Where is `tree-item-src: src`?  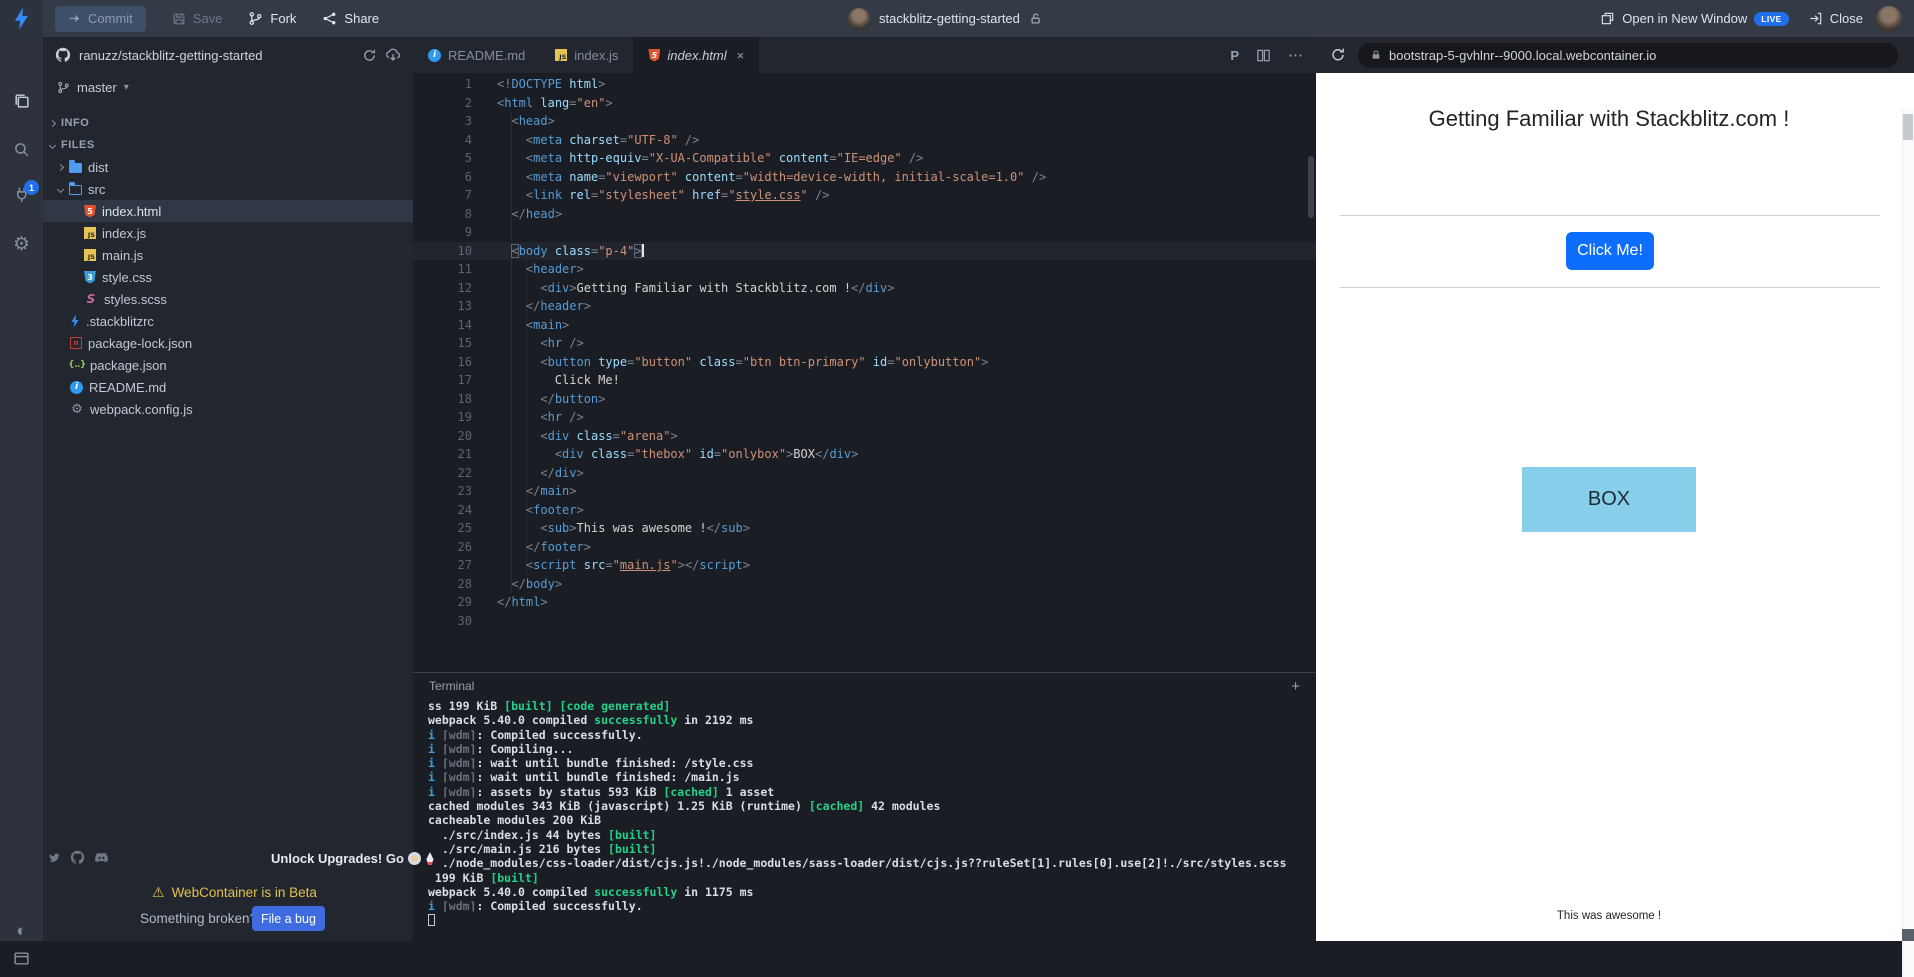 tree-item-src: src is located at coordinates (228, 189).